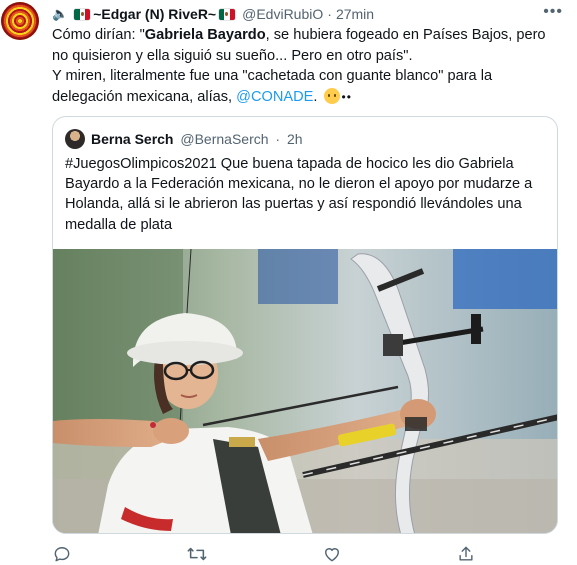 The image size is (577, 565). Describe the element at coordinates (205, 35) in the screenshot. I see `tweet-text-bold: Gabriela Bayardo` at that location.